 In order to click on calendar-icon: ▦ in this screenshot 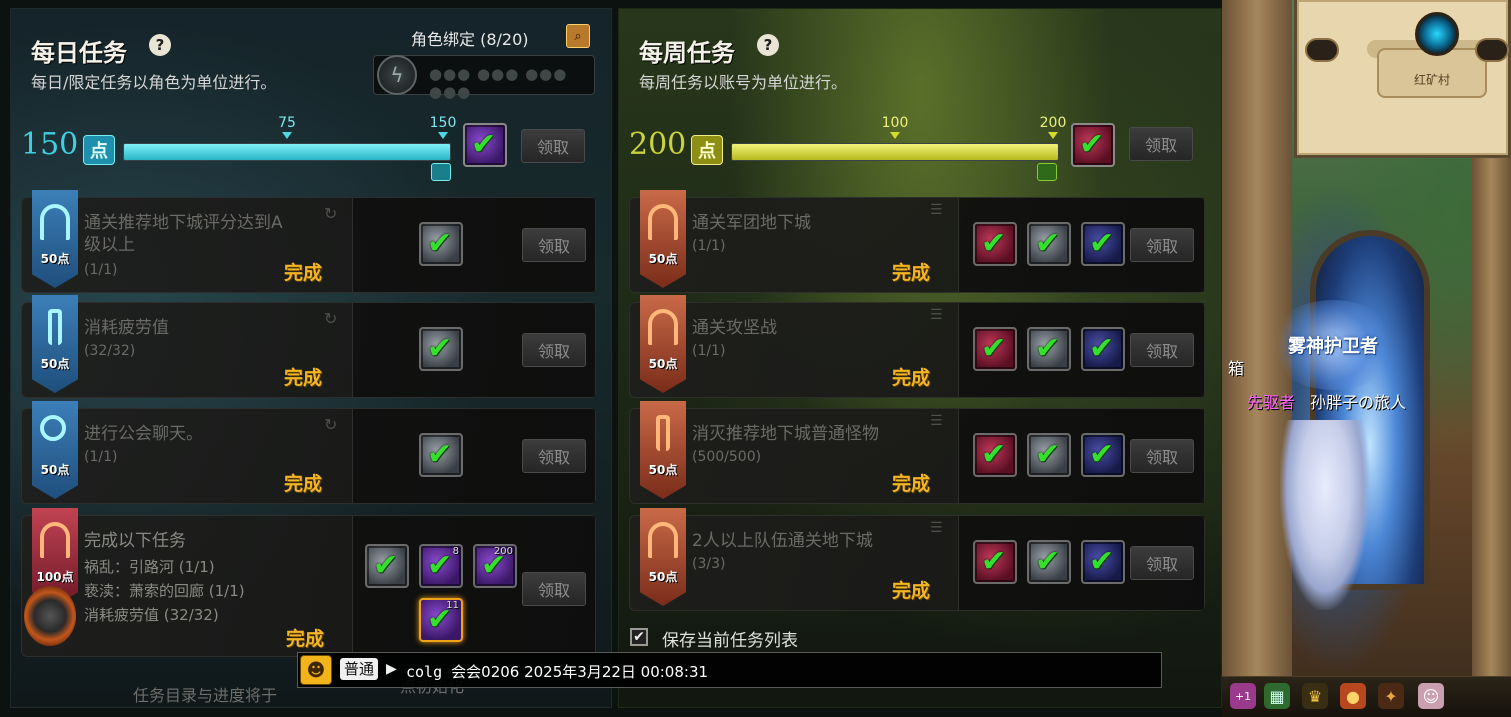, I will do `click(1277, 696)`.